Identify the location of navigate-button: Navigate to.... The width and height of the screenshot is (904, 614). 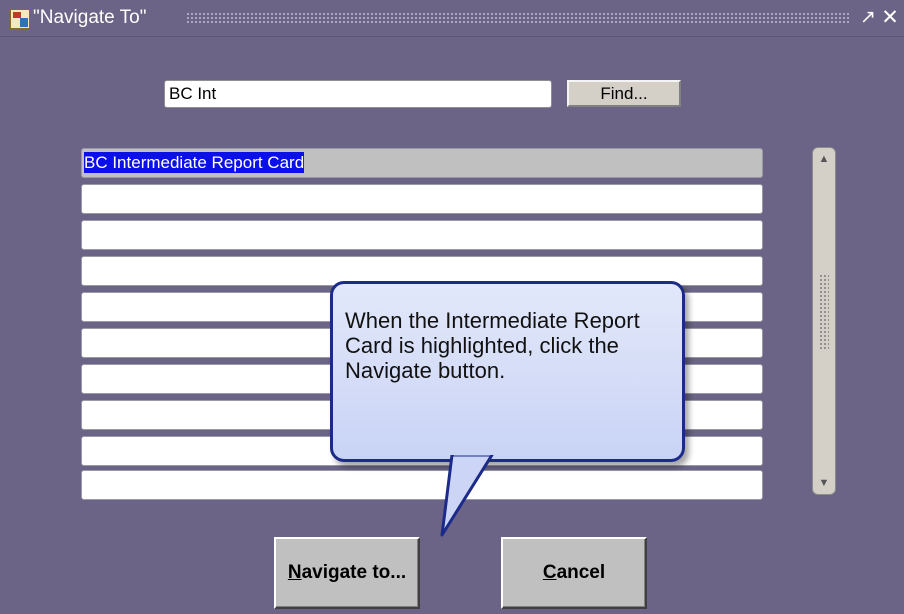
(347, 573).